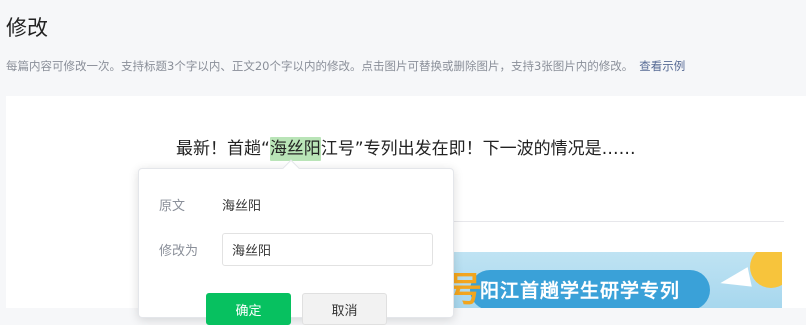 The image size is (806, 325). Describe the element at coordinates (580, 291) in the screenshot. I see `banner-title: 阳江首趟学生研学专列` at that location.